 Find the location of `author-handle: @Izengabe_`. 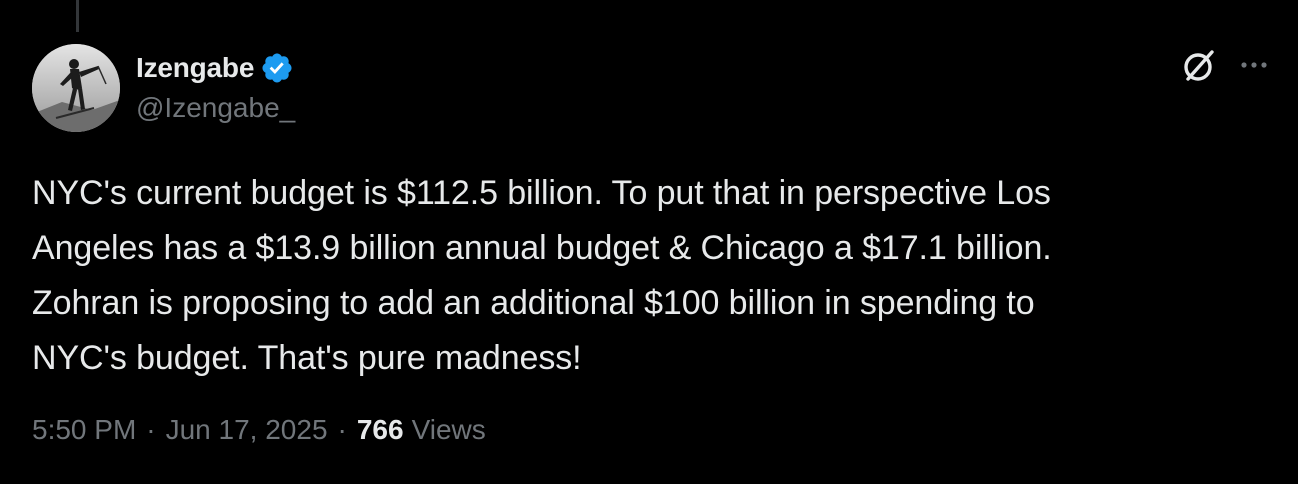

author-handle: @Izengabe_ is located at coordinates (215, 108).